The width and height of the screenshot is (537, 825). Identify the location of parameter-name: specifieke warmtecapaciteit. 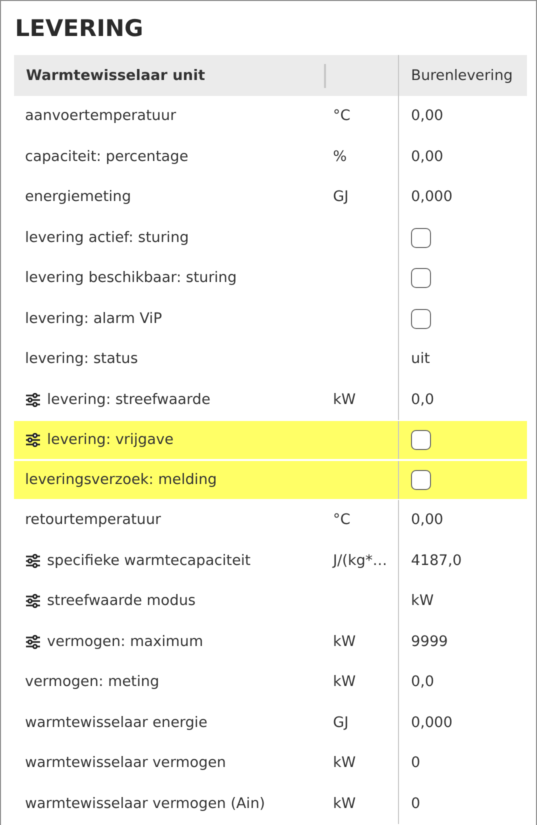
(149, 560).